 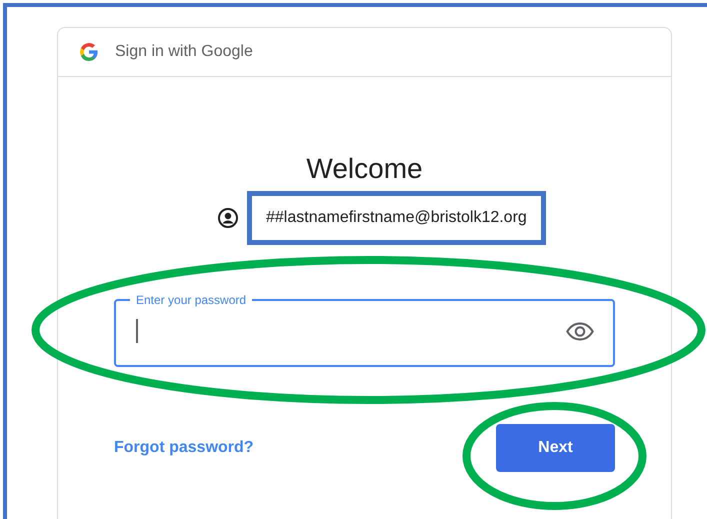 What do you see at coordinates (137, 331) in the screenshot?
I see `text-cursor` at bounding box center [137, 331].